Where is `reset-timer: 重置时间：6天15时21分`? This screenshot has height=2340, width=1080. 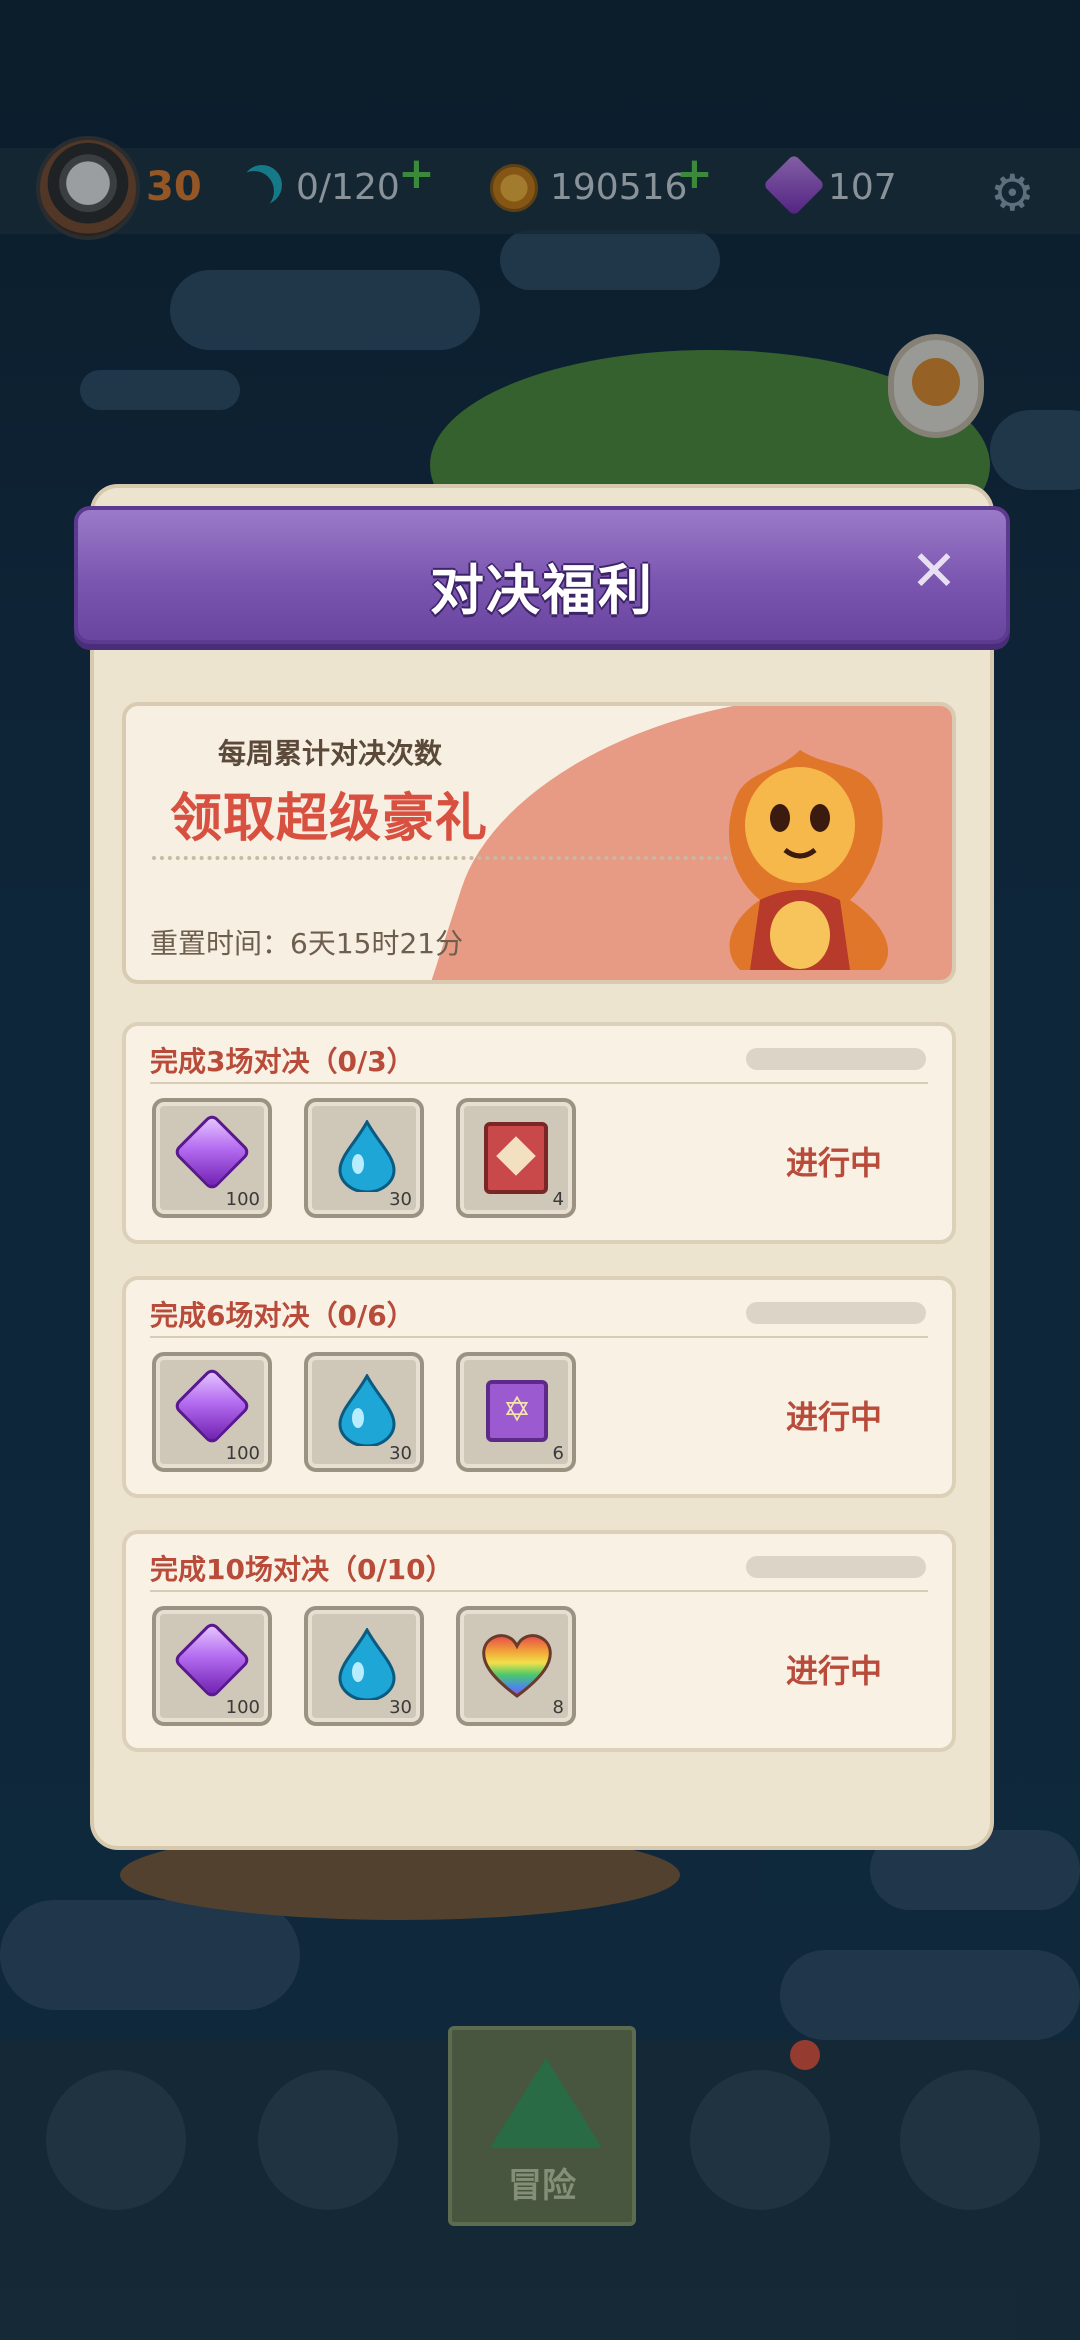
reset-timer: 重置时间：6天15时21分 is located at coordinates (307, 943).